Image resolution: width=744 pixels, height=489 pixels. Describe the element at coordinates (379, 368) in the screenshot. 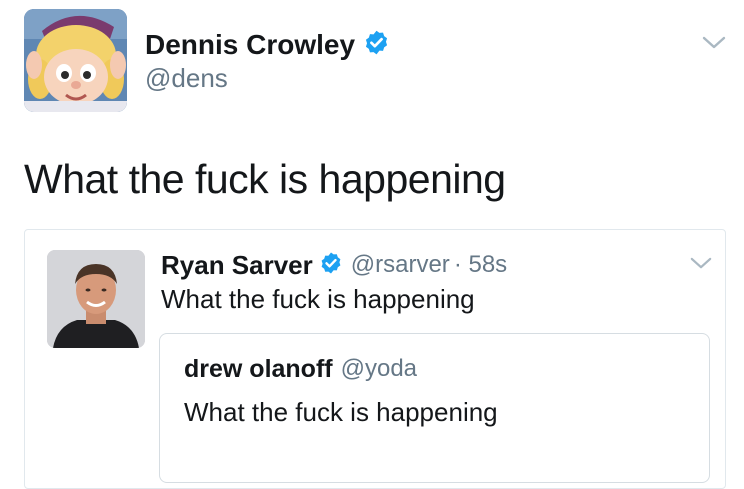

I see `quote-author-handle: @yoda` at that location.